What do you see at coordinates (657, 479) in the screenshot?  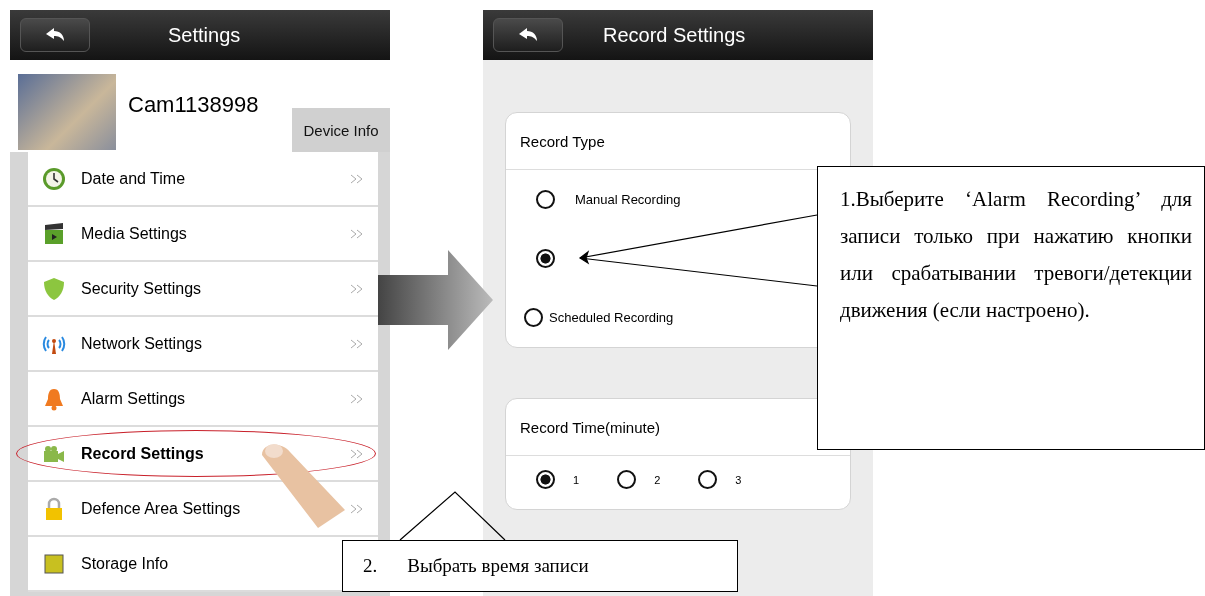 I see `option-label: 2` at bounding box center [657, 479].